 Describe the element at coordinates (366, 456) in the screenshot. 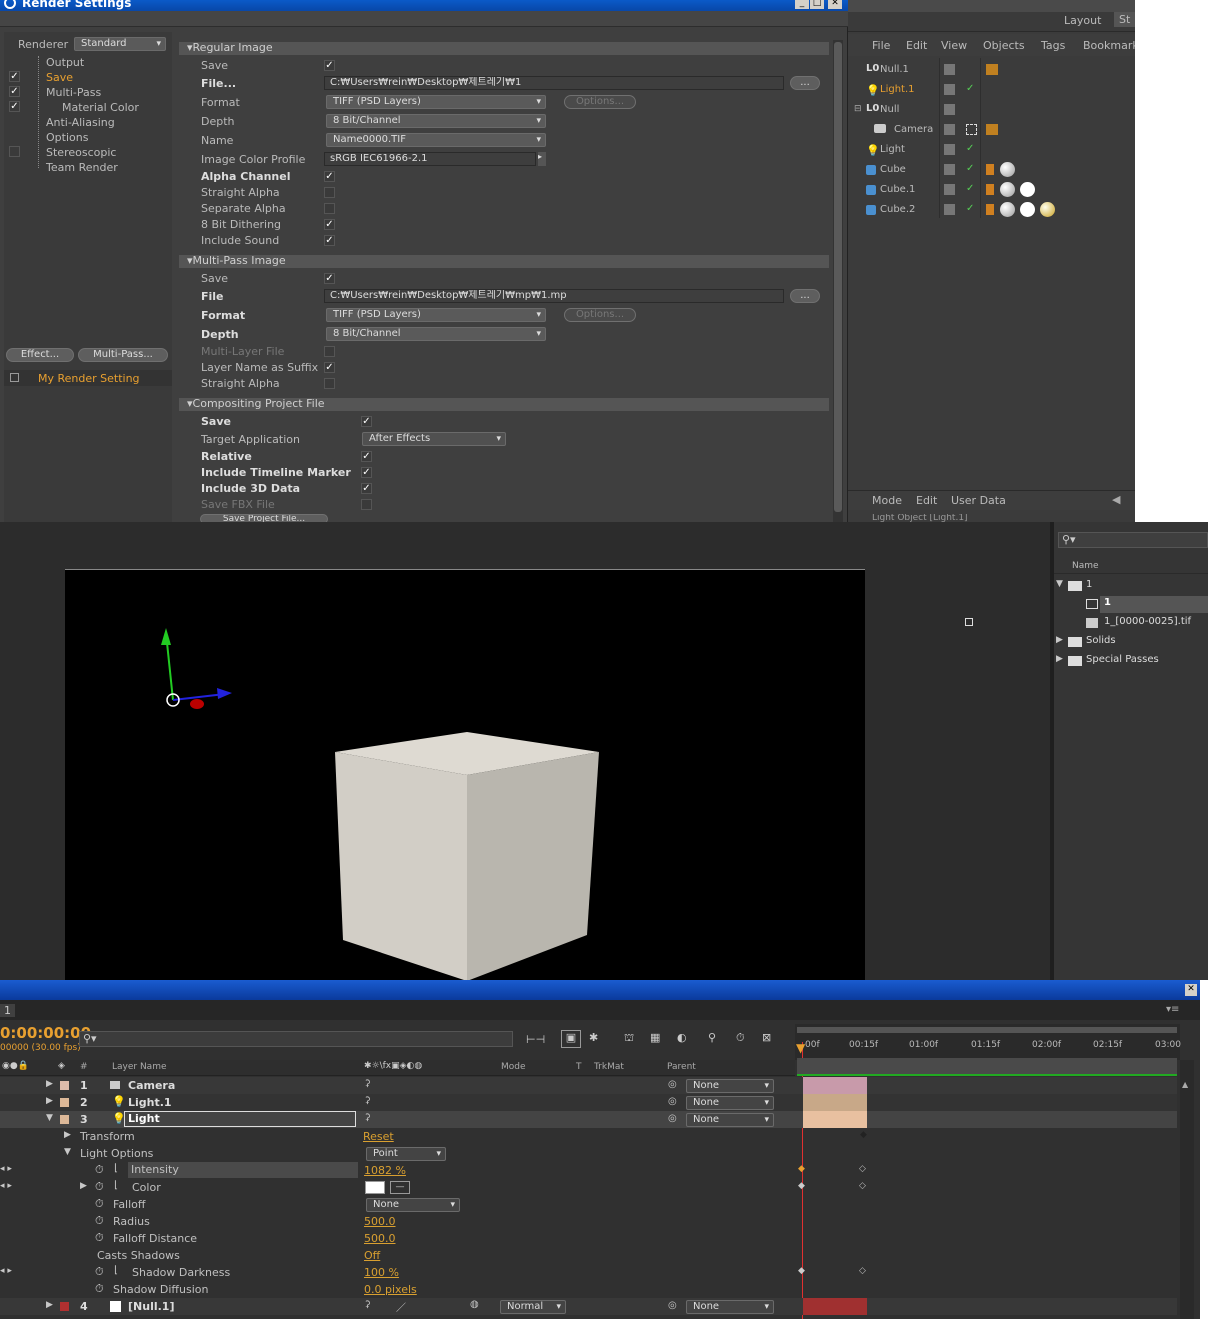

I see `relative-check: ✓` at that location.